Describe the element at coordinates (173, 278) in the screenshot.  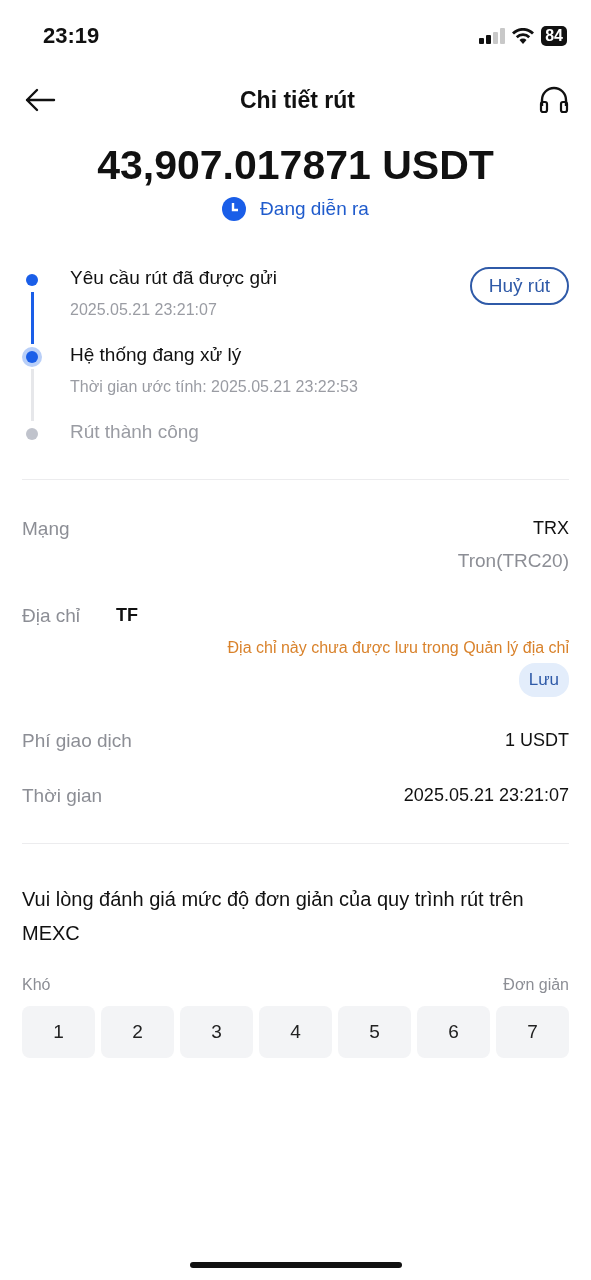
I see `step-title: Yêu cầu rút đã được gửi` at that location.